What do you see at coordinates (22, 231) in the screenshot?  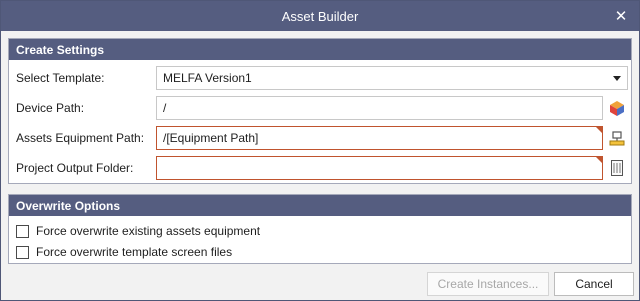 I see `force-assets-checkbox` at bounding box center [22, 231].